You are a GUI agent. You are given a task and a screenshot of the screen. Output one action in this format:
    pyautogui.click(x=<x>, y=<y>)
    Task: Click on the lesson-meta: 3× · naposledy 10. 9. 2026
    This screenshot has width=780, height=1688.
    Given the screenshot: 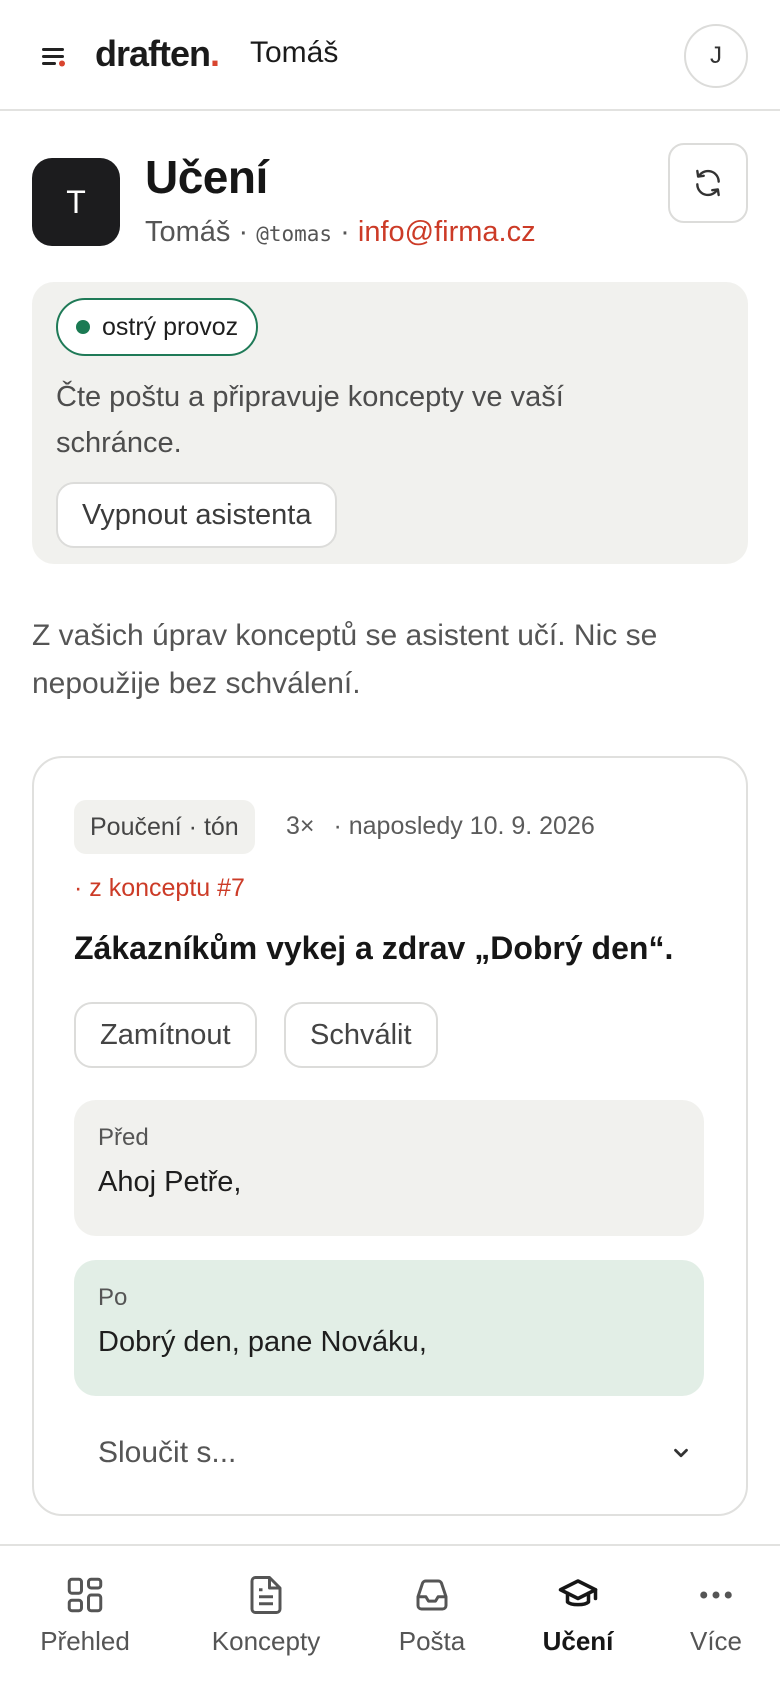 What is the action you would take?
    pyautogui.click(x=440, y=826)
    